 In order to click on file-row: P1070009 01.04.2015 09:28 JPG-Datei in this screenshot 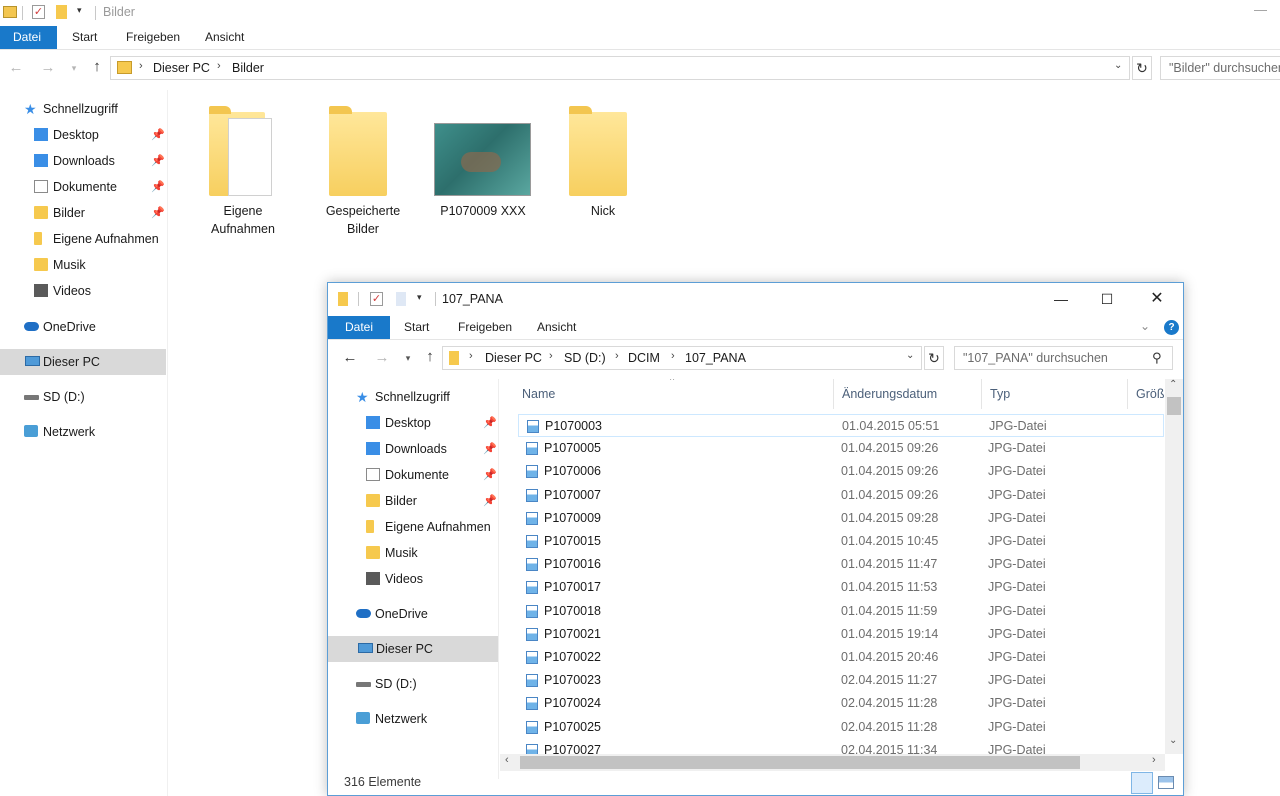, I will do `click(841, 518)`.